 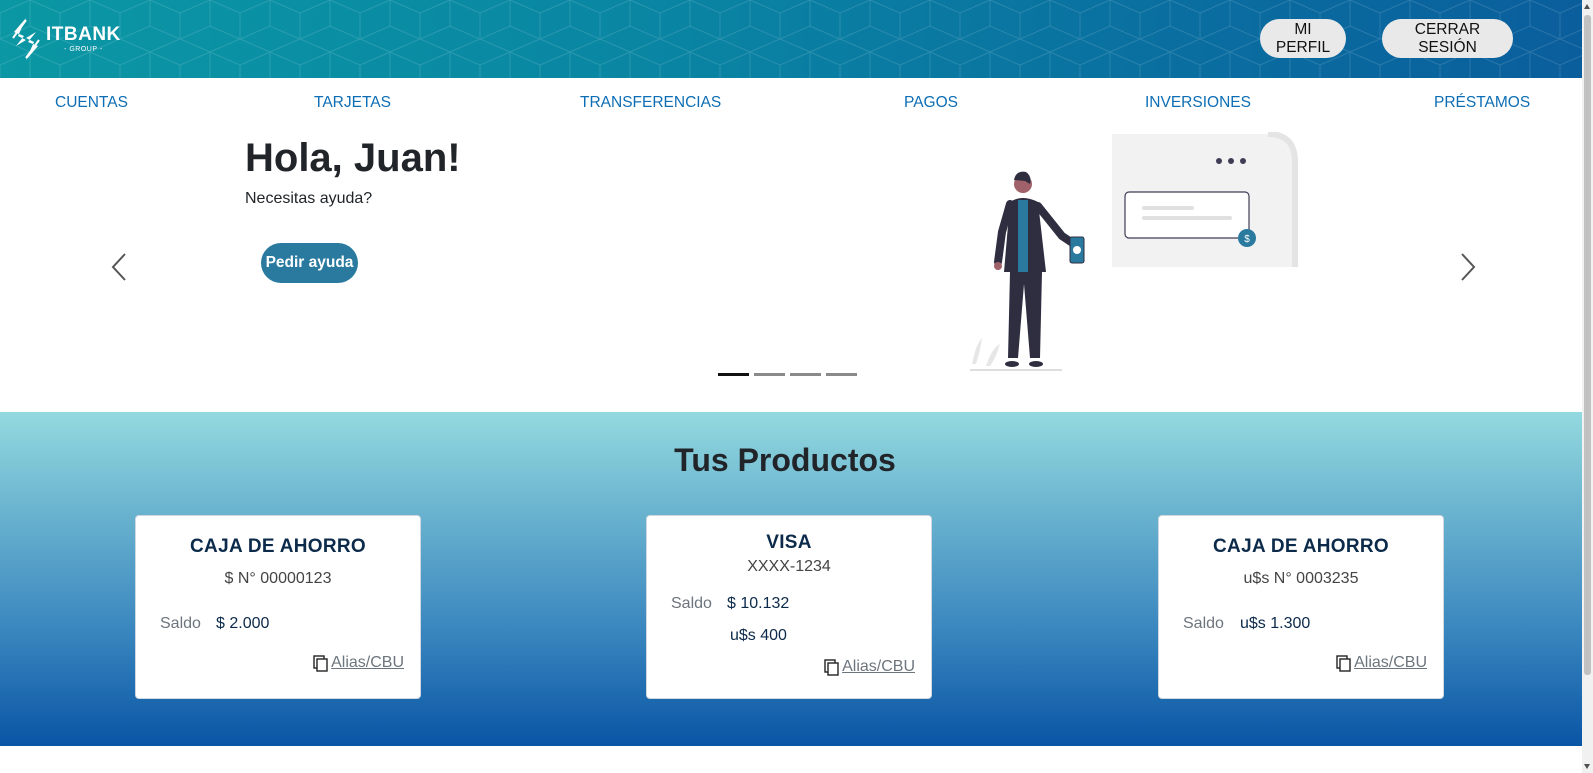 I want to click on balance-value: $ 2.000, so click(x=243, y=623).